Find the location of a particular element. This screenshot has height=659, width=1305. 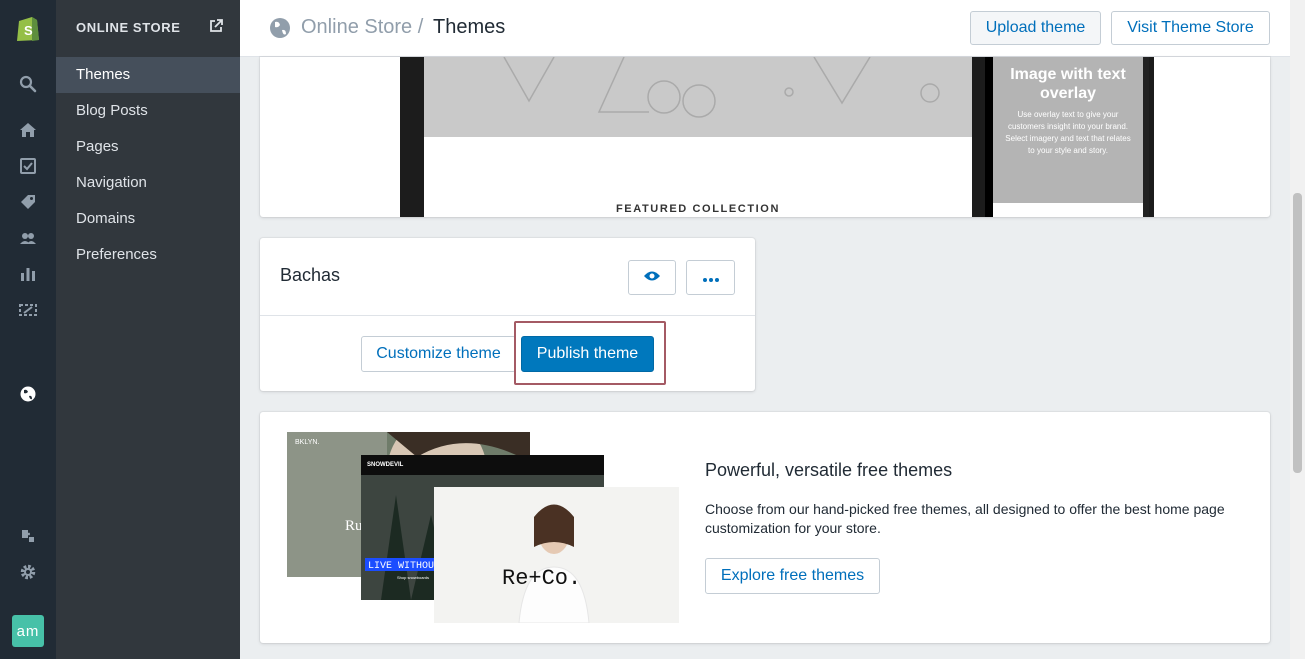

upload-theme-button: Upload theme is located at coordinates (1035, 28).